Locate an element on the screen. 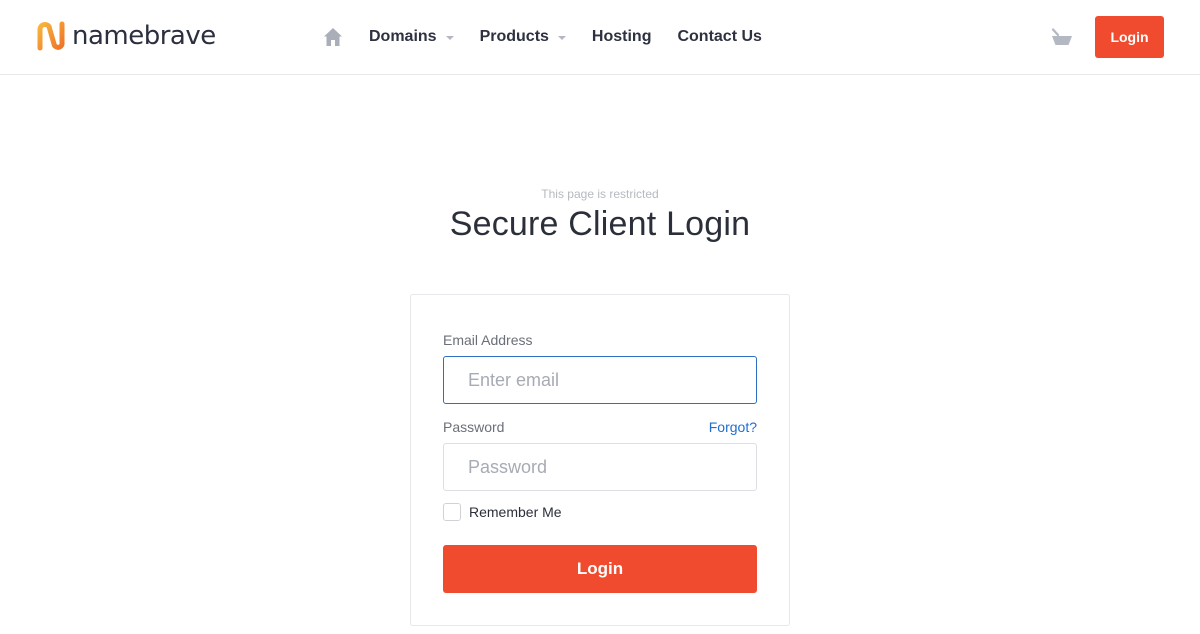 This screenshot has width=1200, height=634. brand-logo: namebrave is located at coordinates (126, 36).